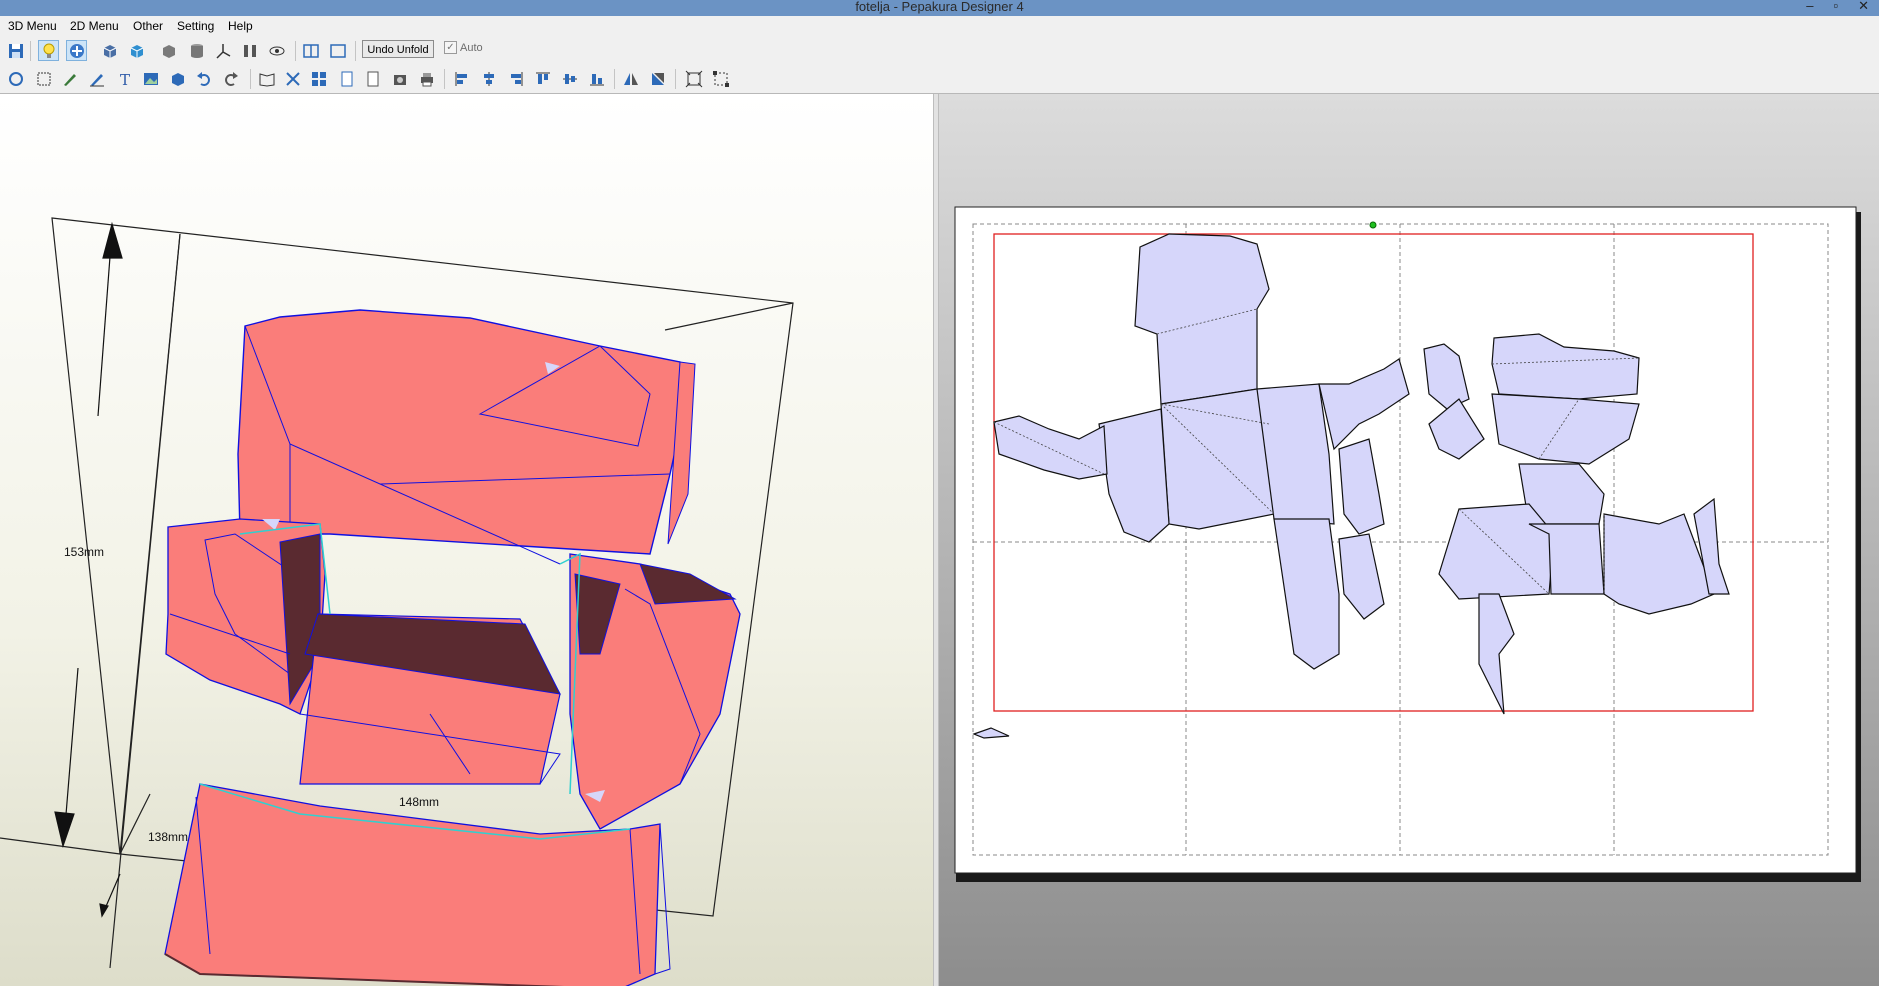 The height and width of the screenshot is (986, 1879). Describe the element at coordinates (240, 26) in the screenshot. I see `menu-help: Help` at that location.